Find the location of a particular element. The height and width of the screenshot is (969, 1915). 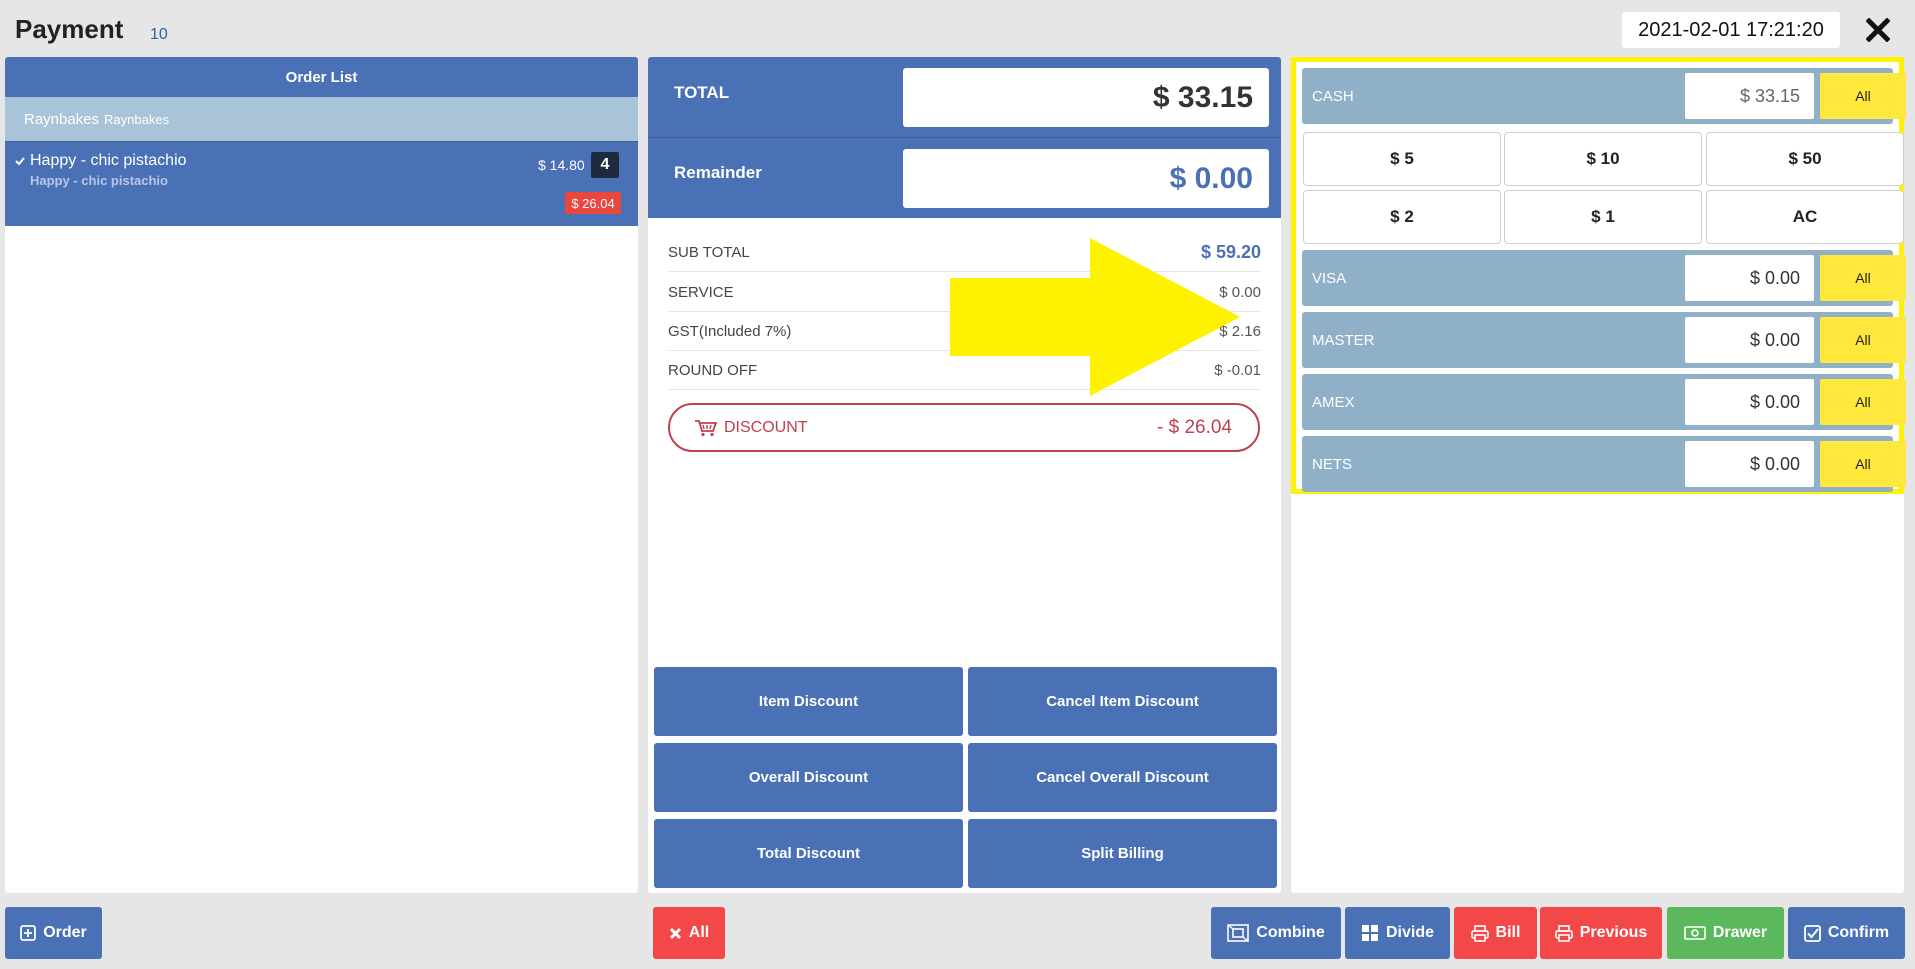

master-row: MASTER $ 0.00 All is located at coordinates (1604, 340).